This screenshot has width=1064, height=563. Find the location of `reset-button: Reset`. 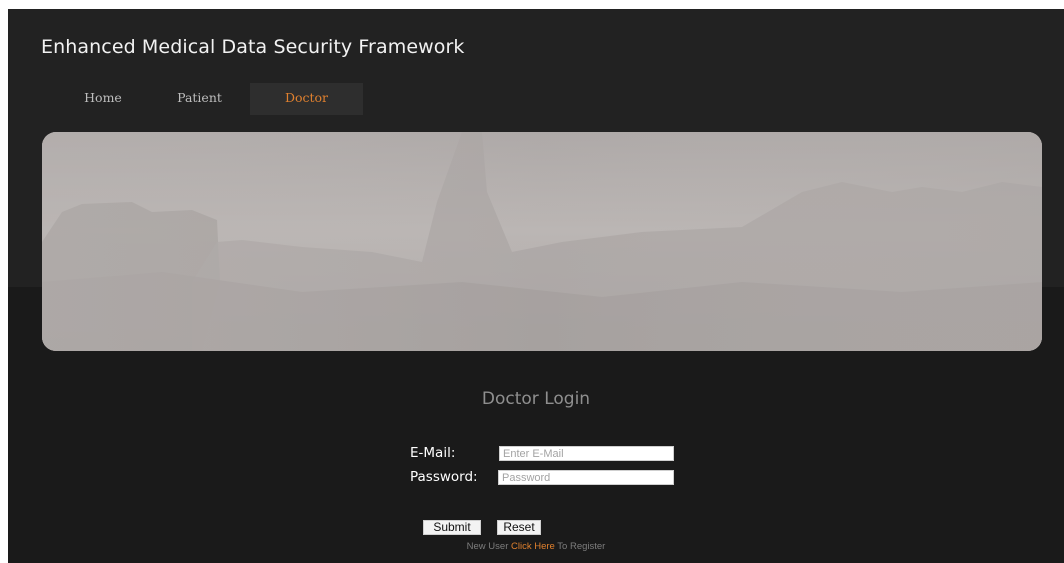

reset-button: Reset is located at coordinates (519, 527).